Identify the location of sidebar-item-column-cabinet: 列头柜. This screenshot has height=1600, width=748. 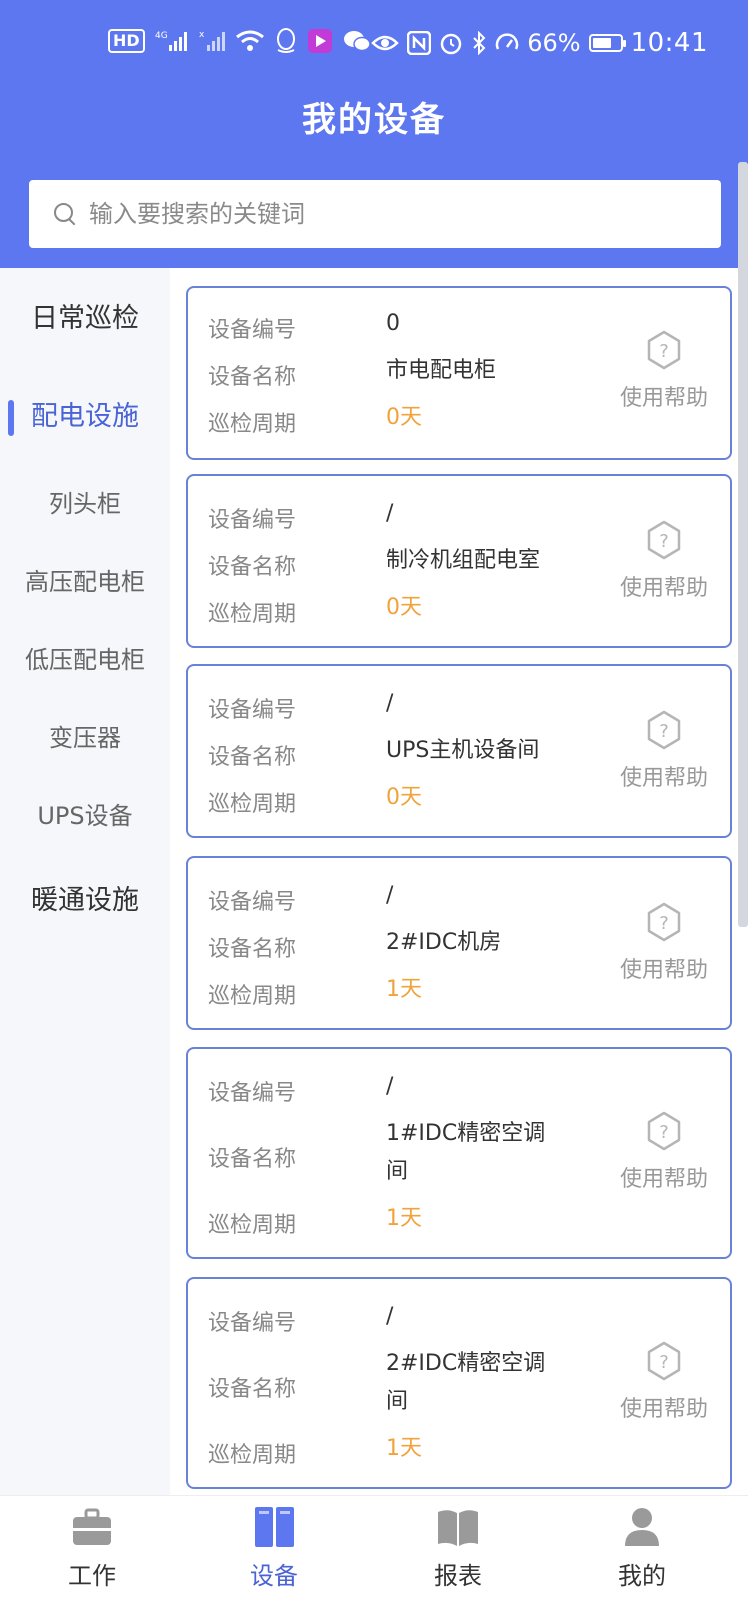
(85, 501).